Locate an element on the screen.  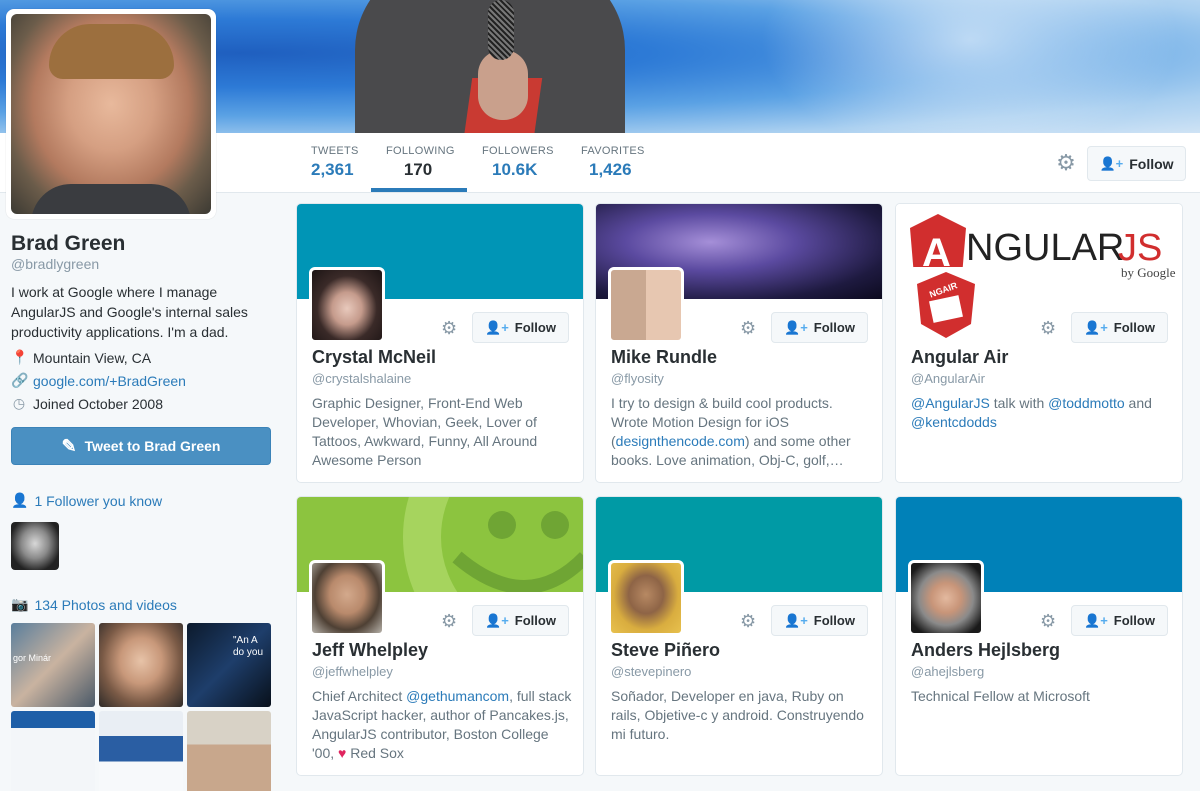
avatar-shirt is located at coordinates (111, 199).